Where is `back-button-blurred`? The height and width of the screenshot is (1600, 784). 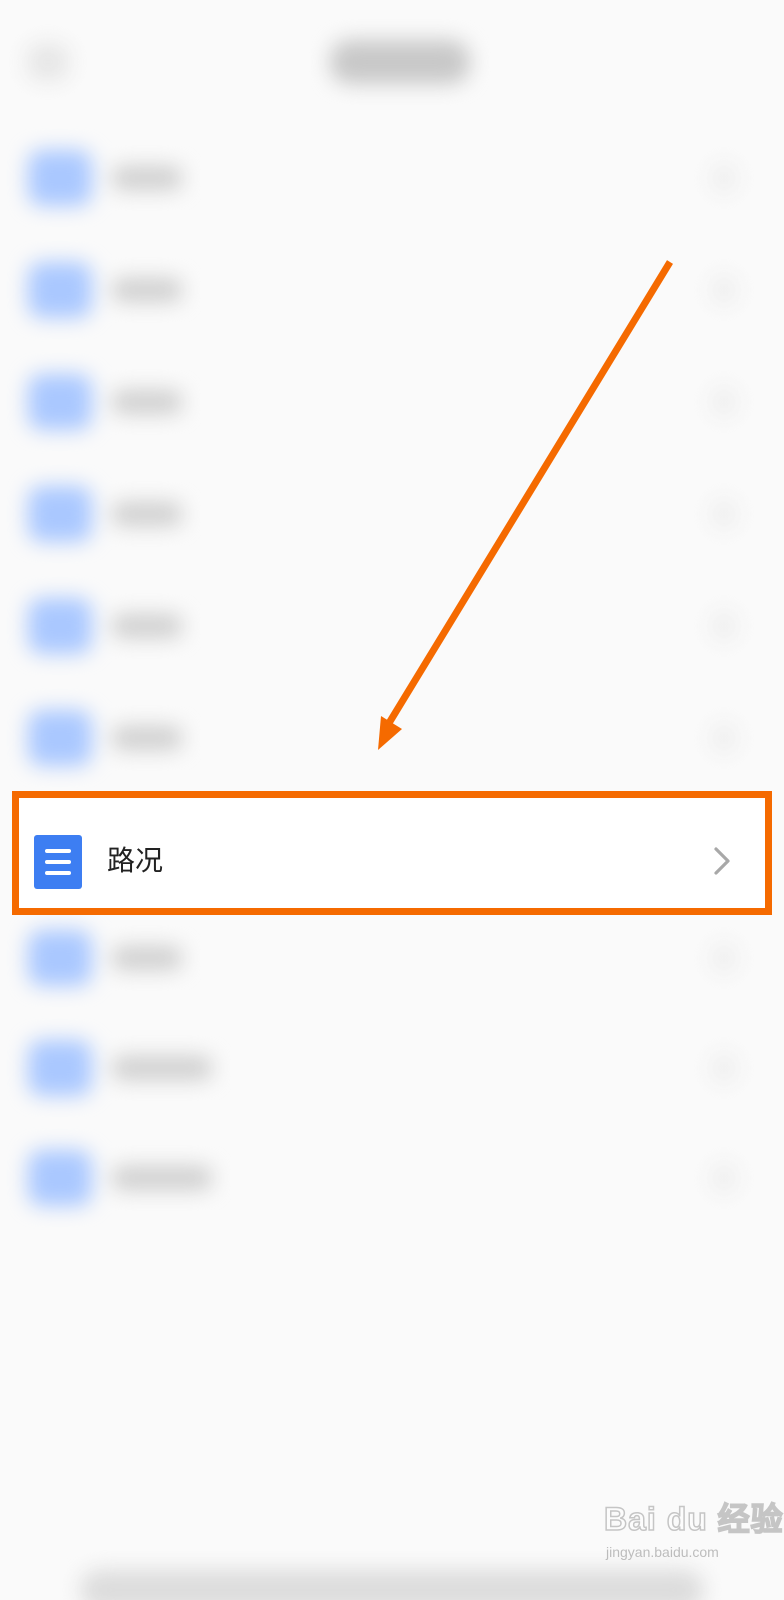
back-button-blurred is located at coordinates (48, 62).